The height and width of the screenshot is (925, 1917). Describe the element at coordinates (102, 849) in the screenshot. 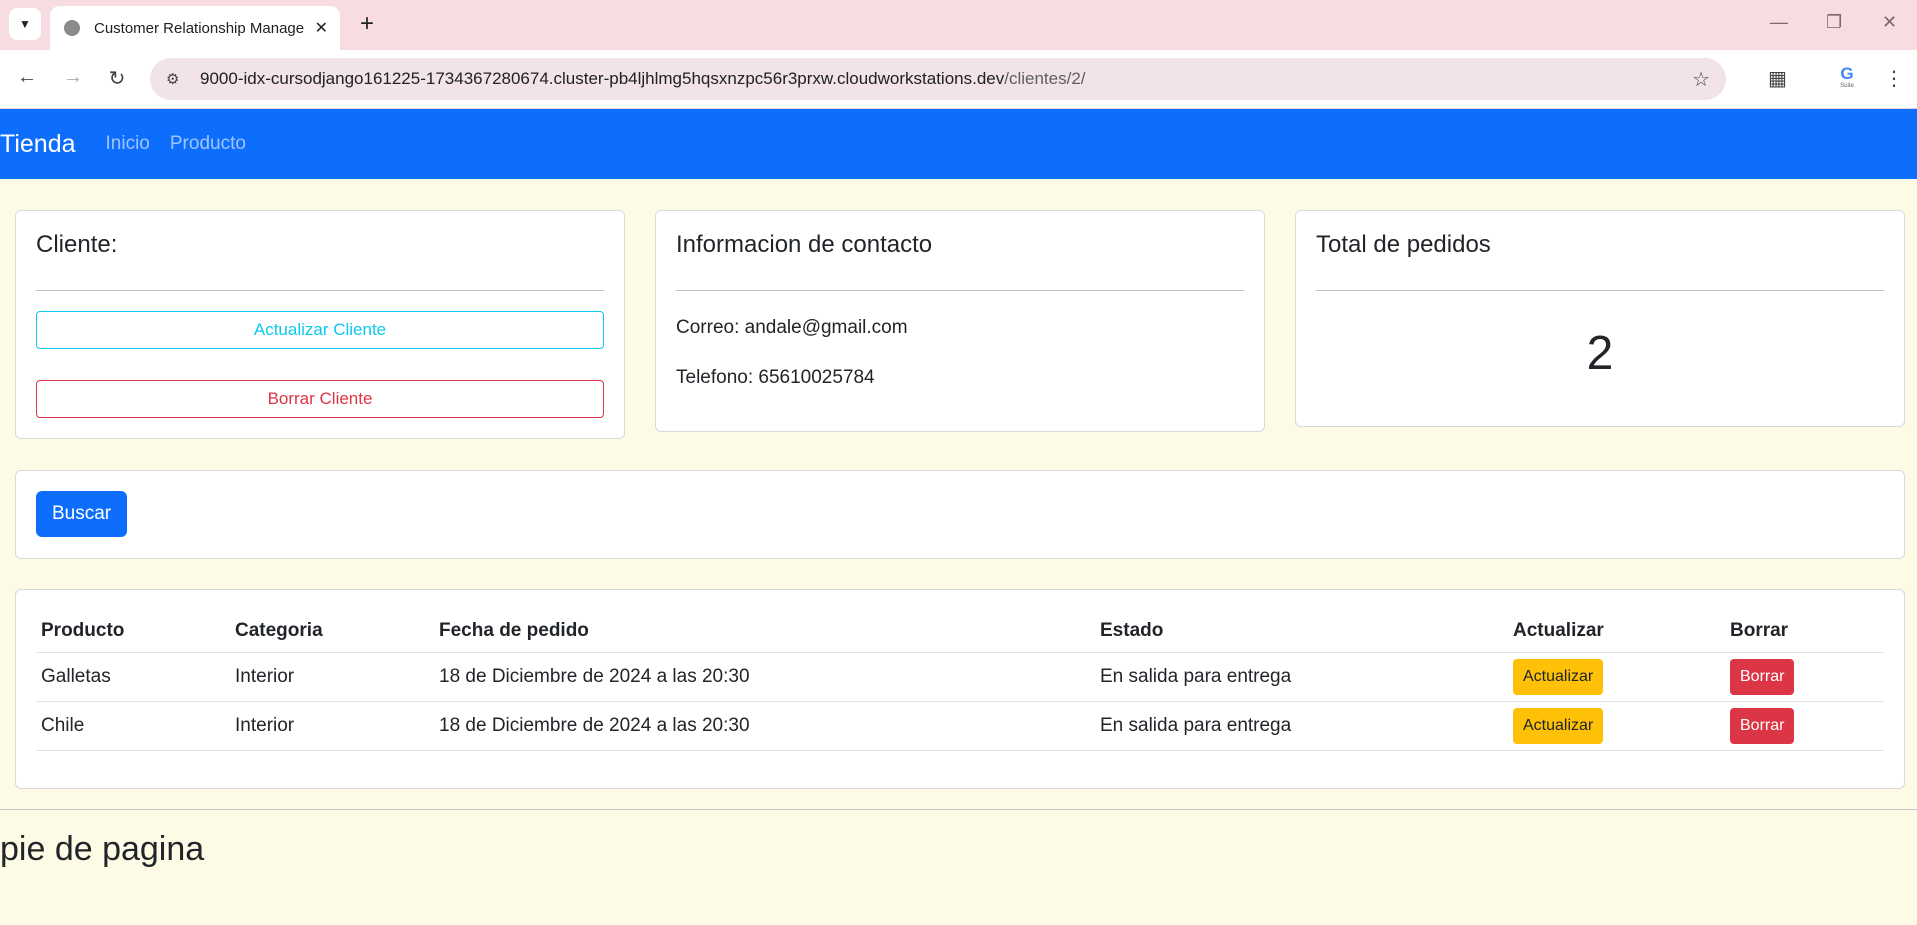

I see `footer-title: pie de pagina` at that location.